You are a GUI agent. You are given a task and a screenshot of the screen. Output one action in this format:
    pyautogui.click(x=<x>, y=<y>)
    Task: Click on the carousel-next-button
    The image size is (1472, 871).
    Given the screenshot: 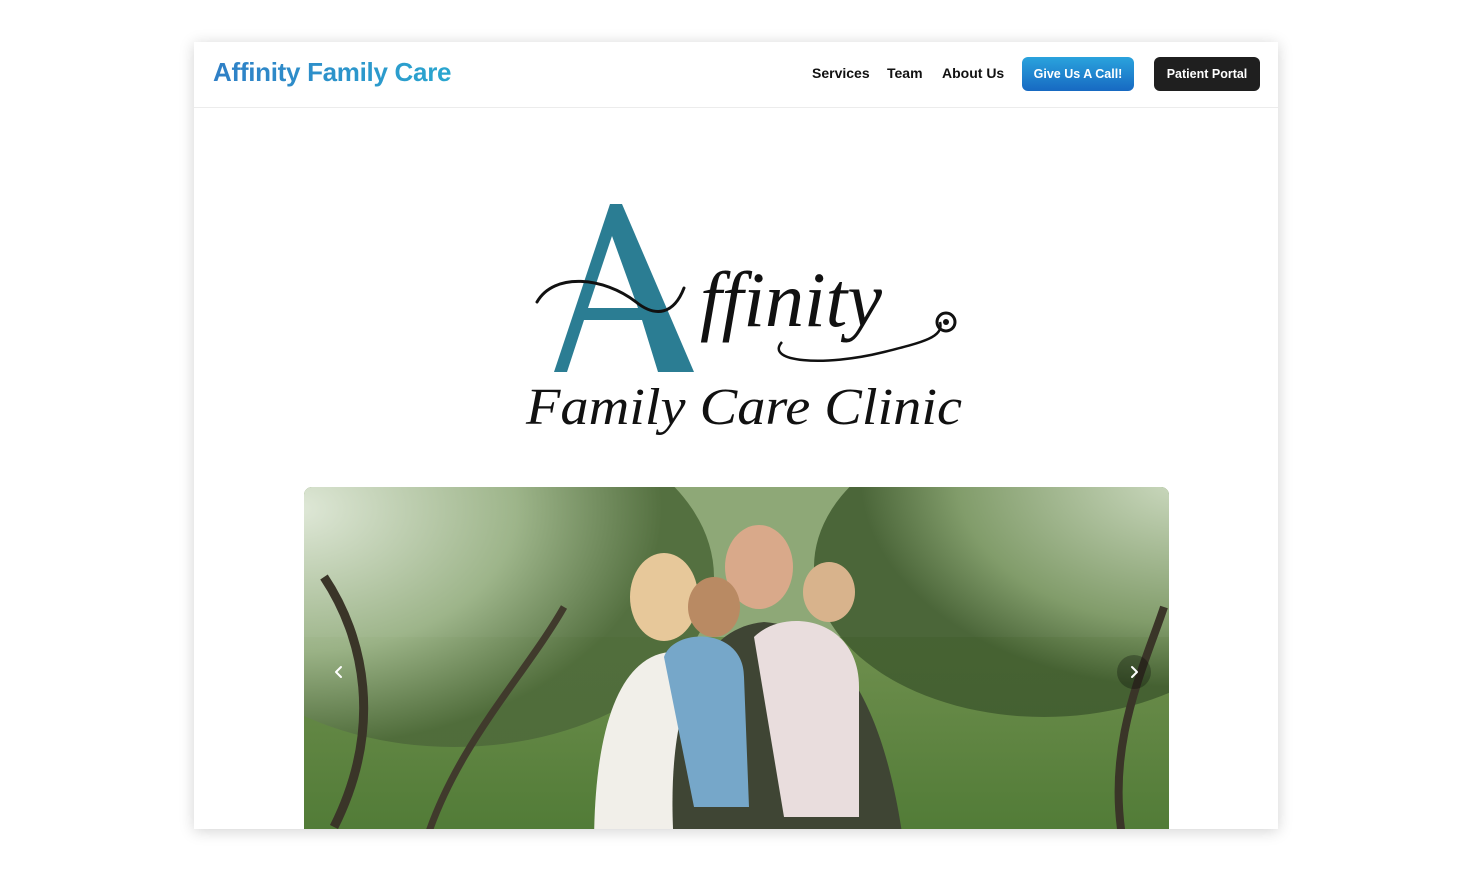 What is the action you would take?
    pyautogui.click(x=1134, y=672)
    